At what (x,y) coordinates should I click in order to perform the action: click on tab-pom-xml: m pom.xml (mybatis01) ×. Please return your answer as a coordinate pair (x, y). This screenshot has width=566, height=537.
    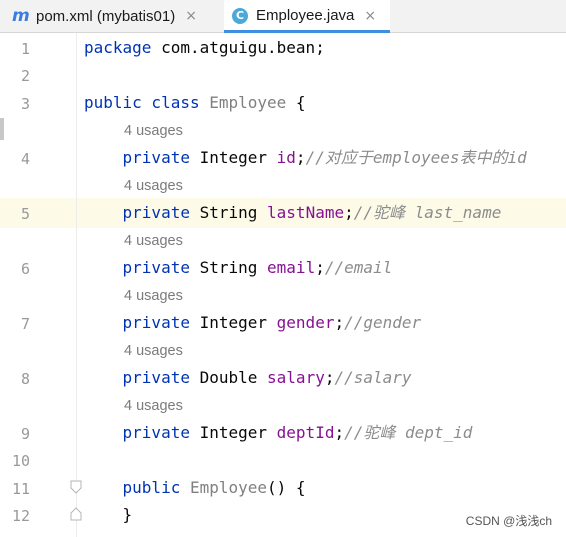
    Looking at the image, I should click on (118, 16).